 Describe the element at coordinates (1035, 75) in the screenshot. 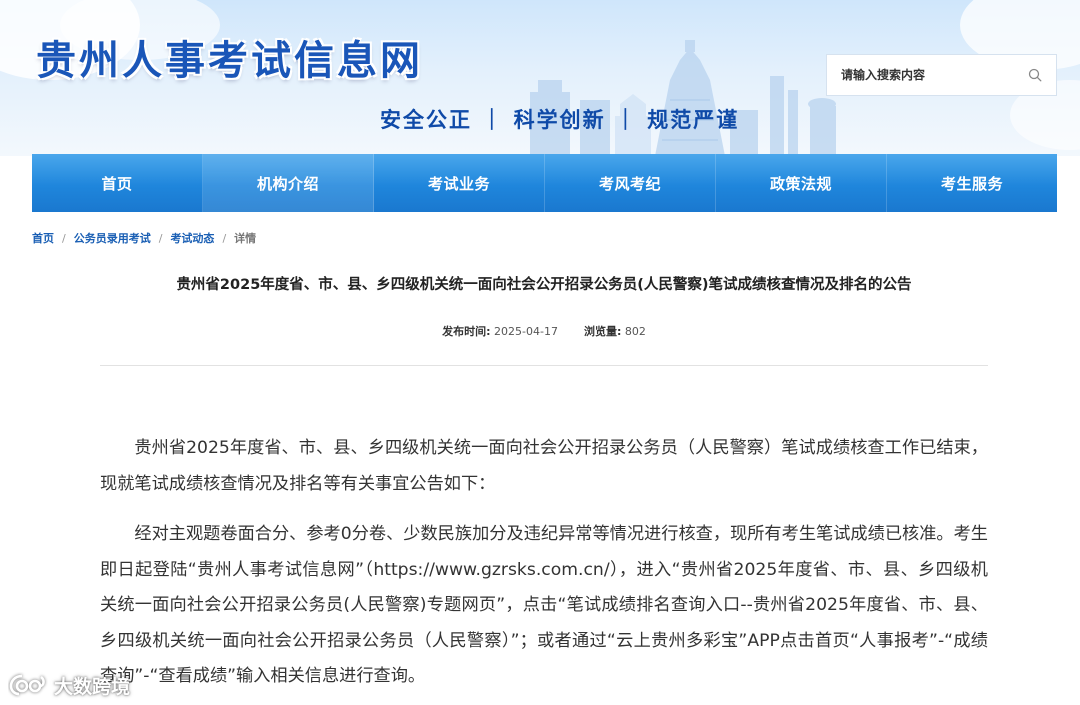

I see `search-icon` at that location.